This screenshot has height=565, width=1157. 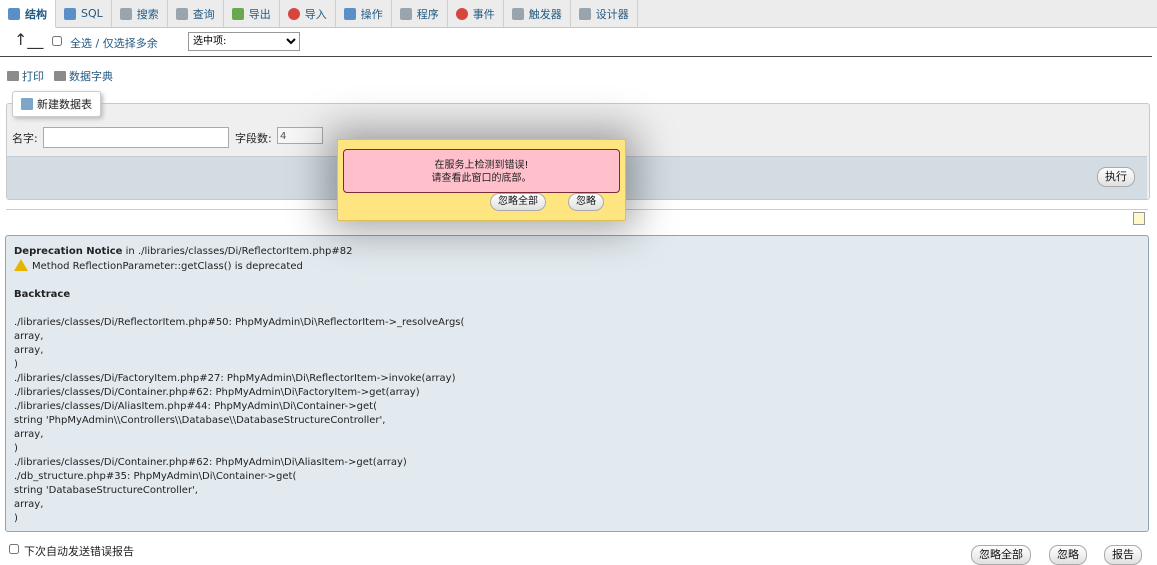 I want to click on ignore-button: 忽略, so click(x=1068, y=555).